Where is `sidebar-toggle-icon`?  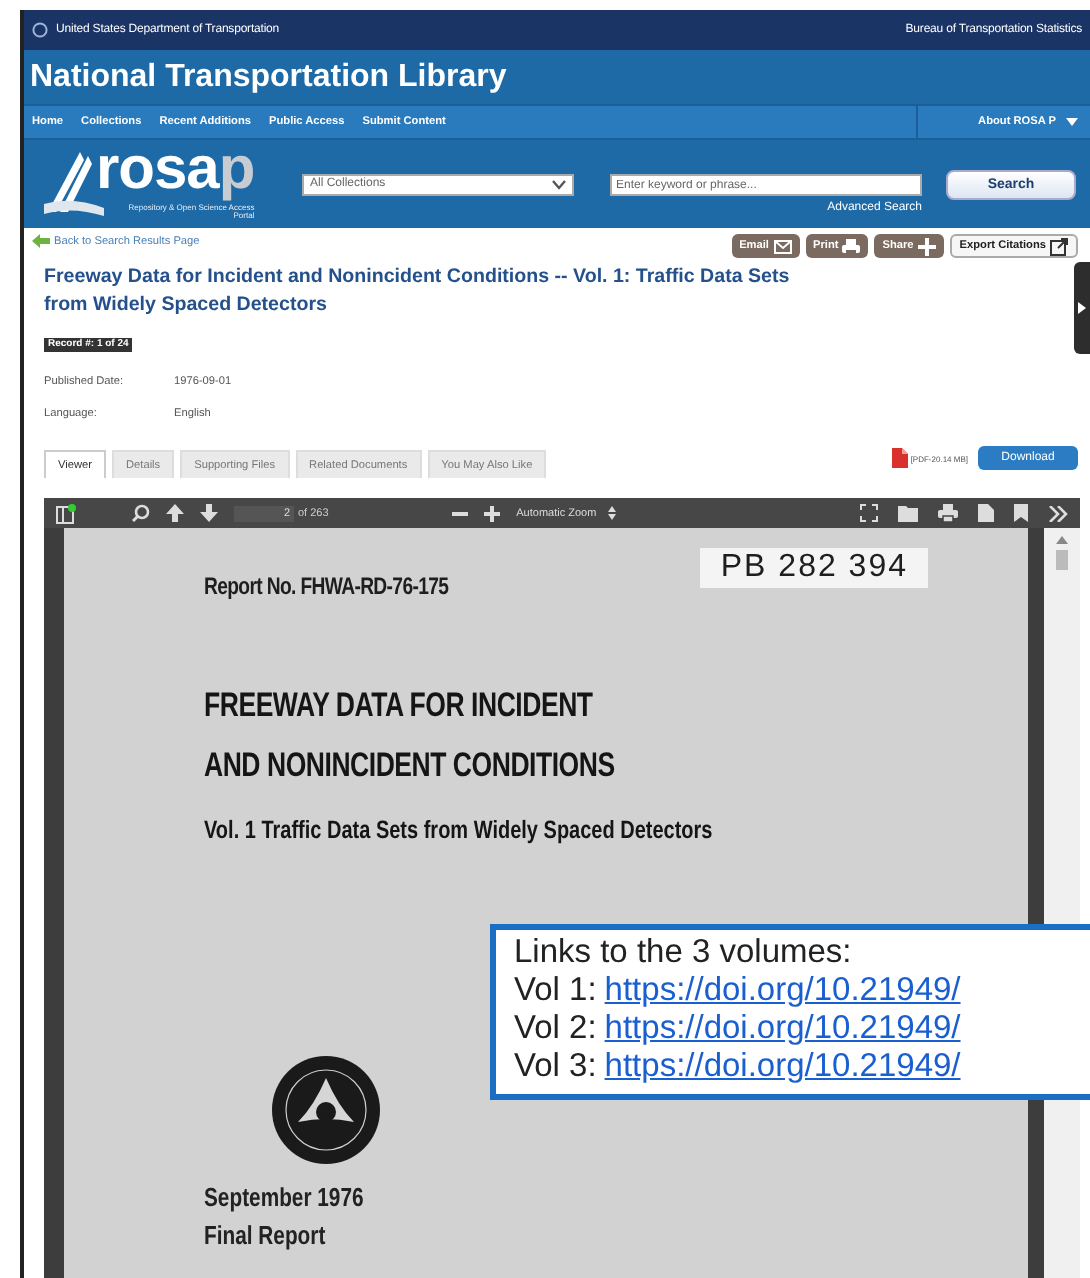
sidebar-toggle-icon is located at coordinates (66, 513).